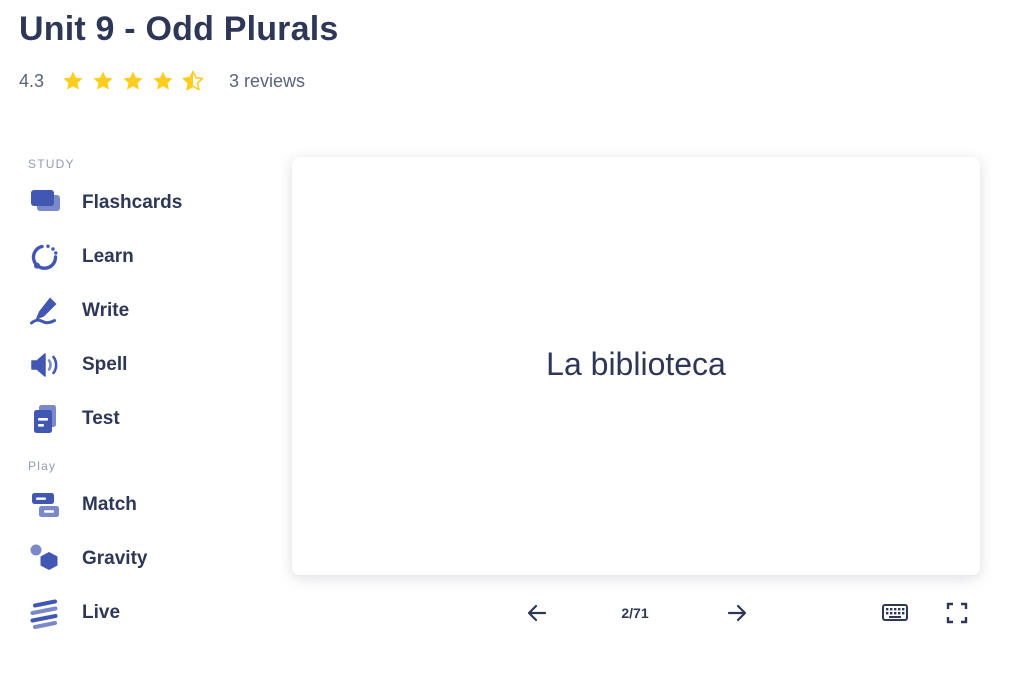 Image resolution: width=1024 pixels, height=676 pixels. I want to click on previous-card-button, so click(537, 613).